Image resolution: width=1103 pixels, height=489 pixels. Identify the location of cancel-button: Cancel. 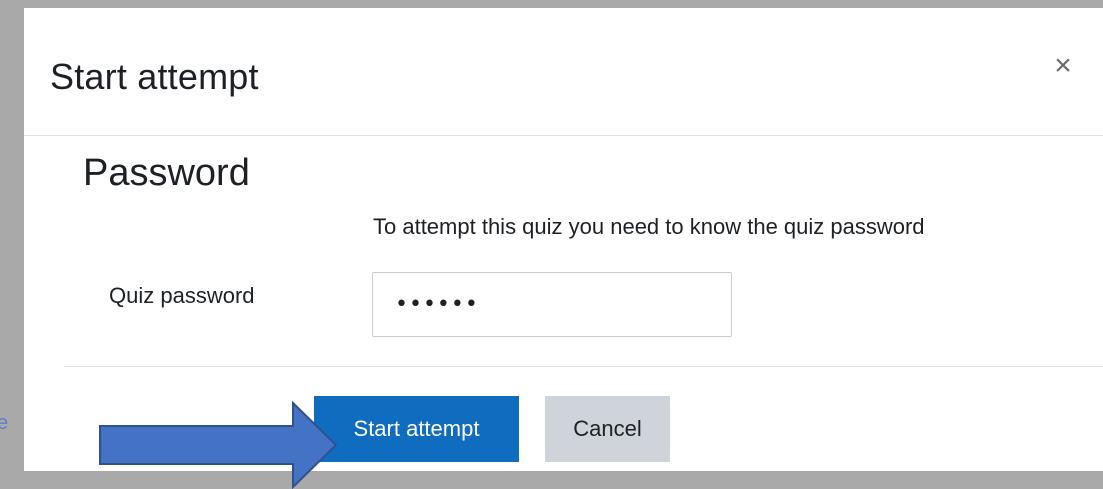
(607, 429).